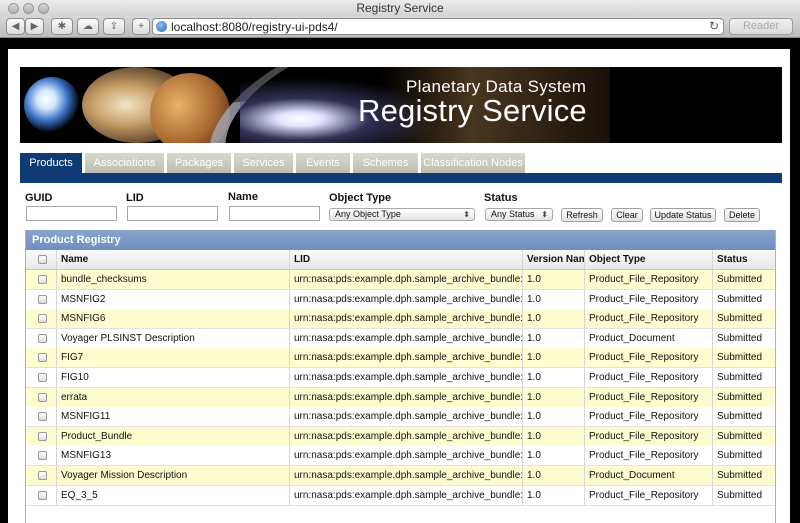 This screenshot has height=523, width=800. Describe the element at coordinates (360, 198) in the screenshot. I see `object-type-label: Object Type` at that location.